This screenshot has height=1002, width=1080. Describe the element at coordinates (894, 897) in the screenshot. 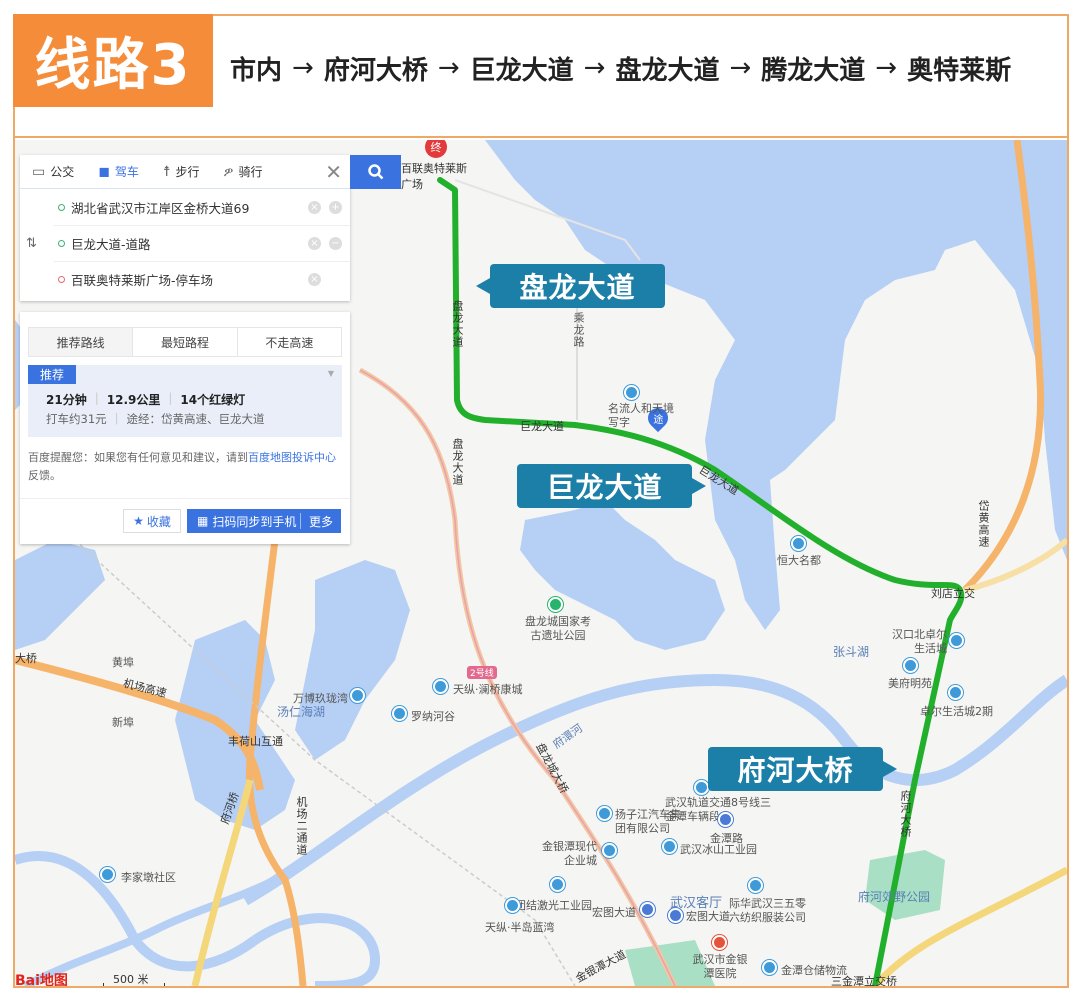

I see `map-label-fuhe-park: 府河郊野公园` at that location.